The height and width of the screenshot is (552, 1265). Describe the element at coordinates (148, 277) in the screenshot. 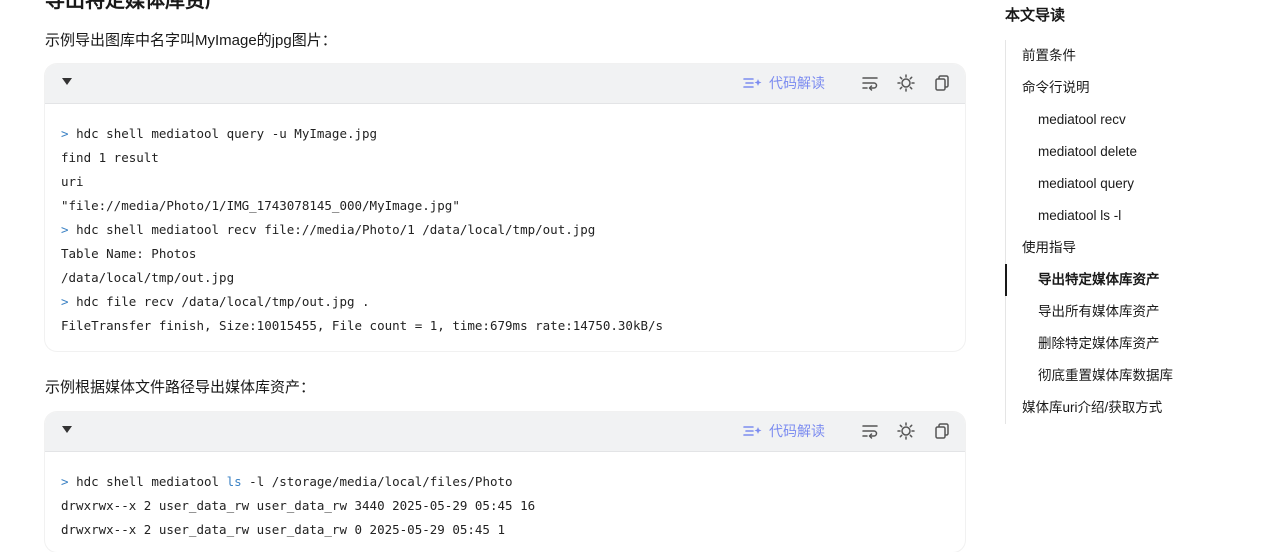

I see `code-line: /data/local/tmp/out.jpg` at that location.